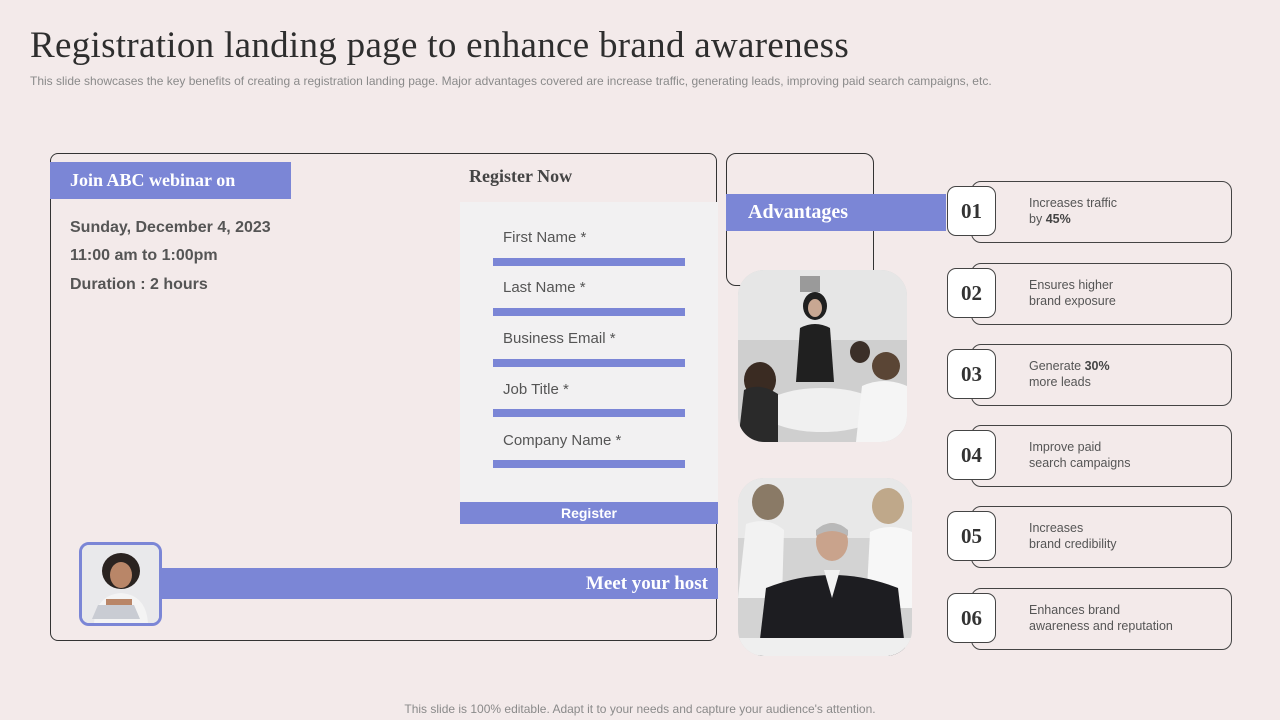 This screenshot has height=720, width=1280. What do you see at coordinates (971, 455) in the screenshot?
I see `advantage-number: 04` at bounding box center [971, 455].